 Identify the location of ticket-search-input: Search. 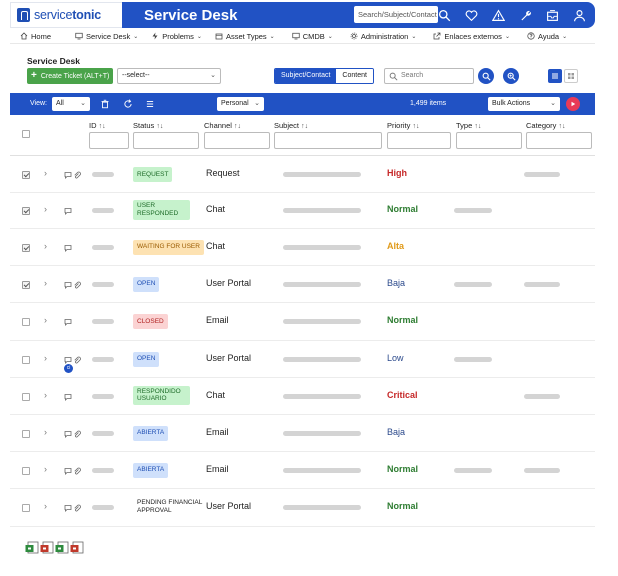
(429, 76).